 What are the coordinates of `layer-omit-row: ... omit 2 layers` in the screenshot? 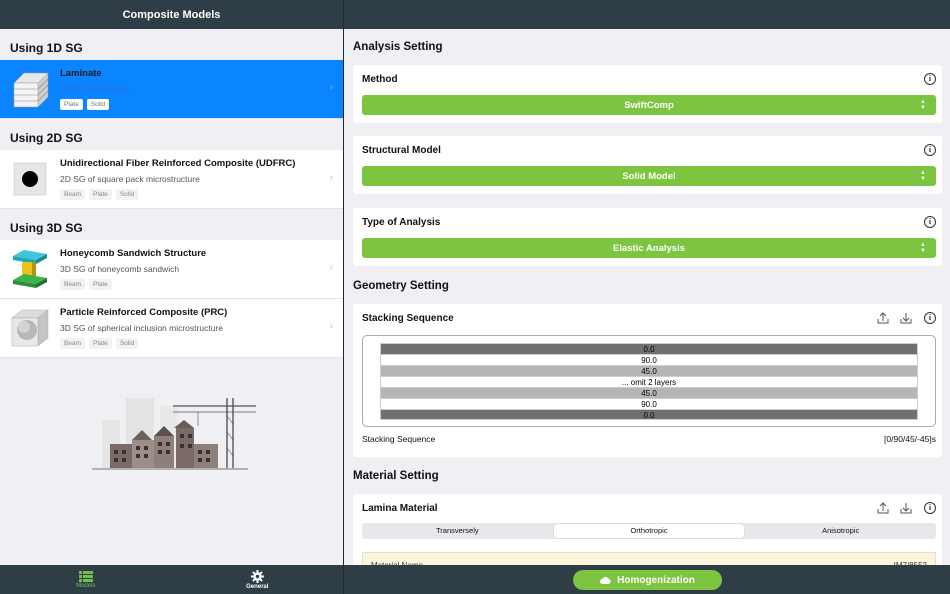 It's located at (649, 381).